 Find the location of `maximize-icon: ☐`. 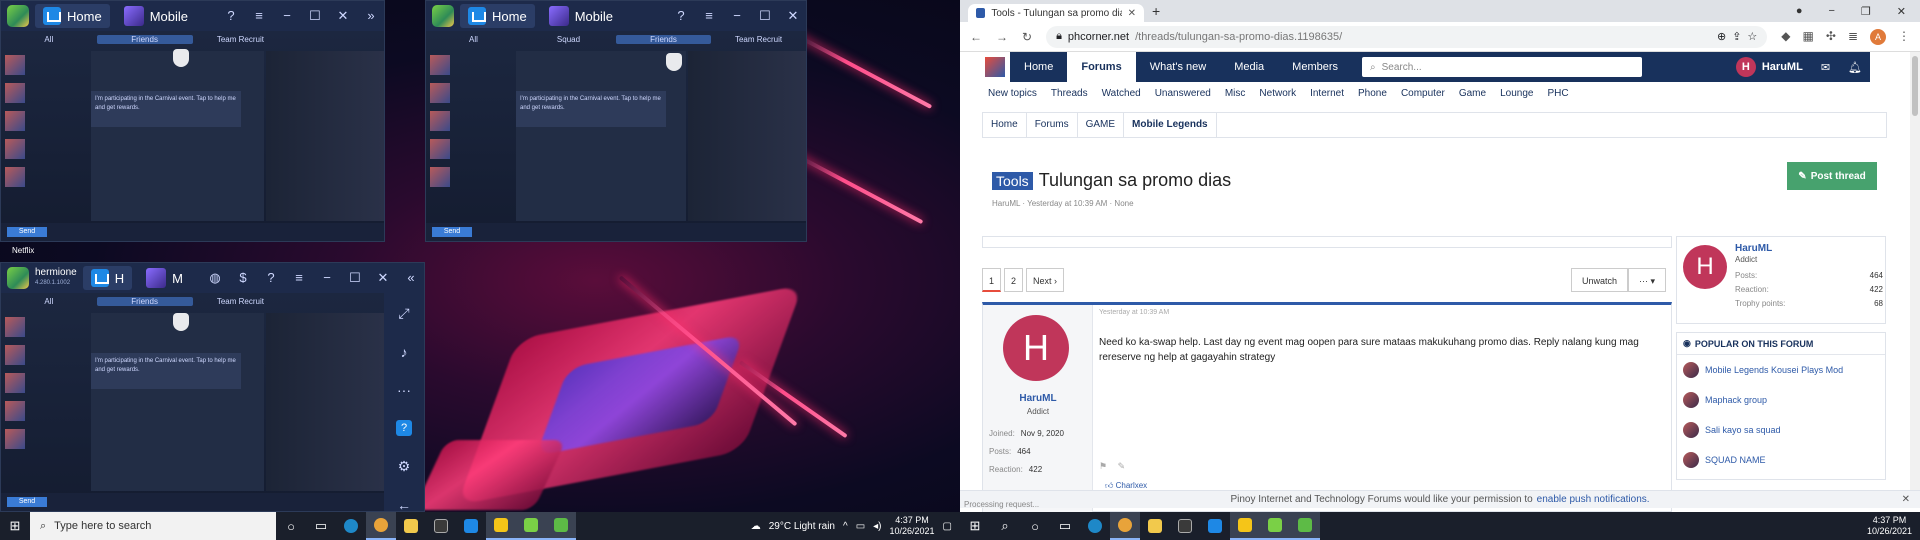

maximize-icon: ☐ is located at coordinates (315, 16).